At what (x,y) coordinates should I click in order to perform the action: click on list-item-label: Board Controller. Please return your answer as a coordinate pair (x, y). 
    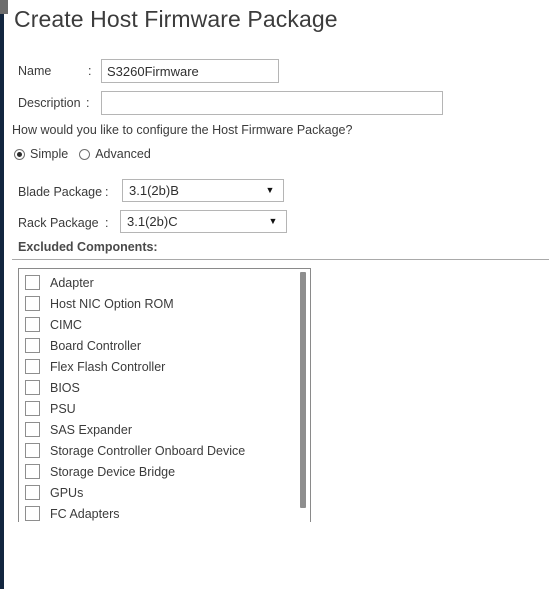
    Looking at the image, I should click on (96, 345).